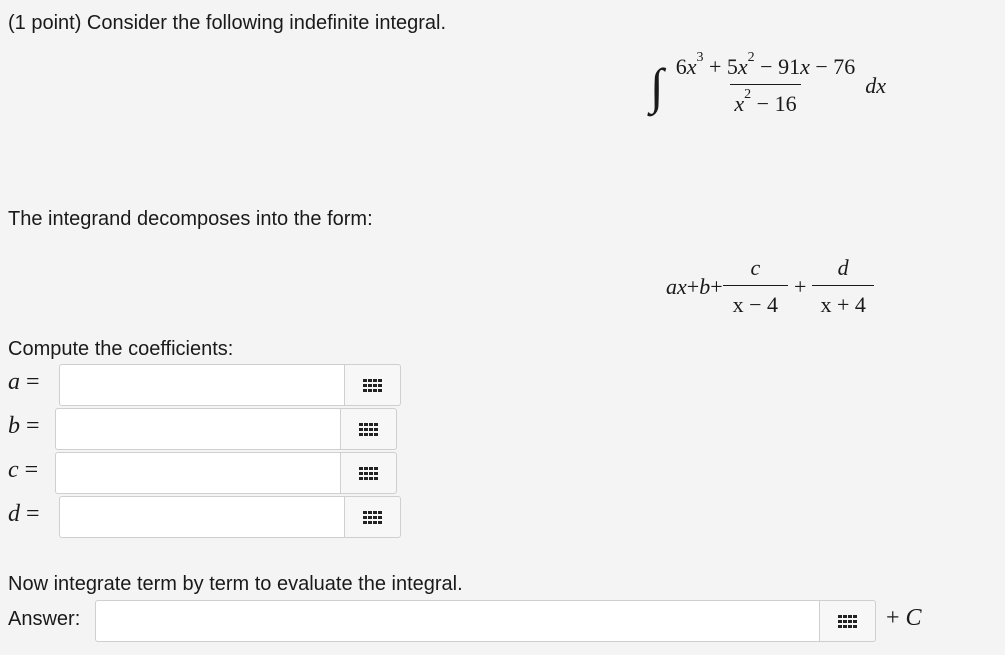 The height and width of the screenshot is (655, 1005). Describe the element at coordinates (121, 349) in the screenshot. I see `compute-text: Compute the coefficients:` at that location.